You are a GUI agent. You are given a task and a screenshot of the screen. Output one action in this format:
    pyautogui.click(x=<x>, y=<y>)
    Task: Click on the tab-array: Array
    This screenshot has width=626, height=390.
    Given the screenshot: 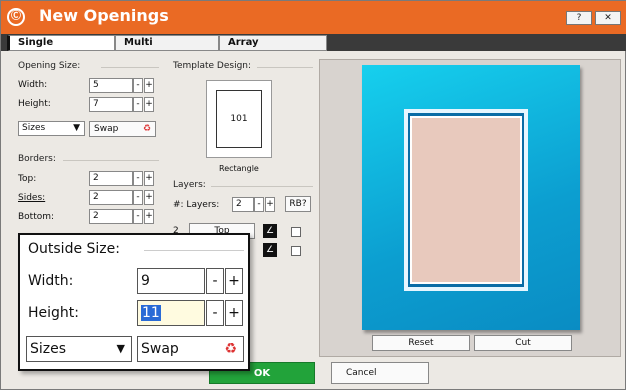 What is the action you would take?
    pyautogui.click(x=273, y=43)
    